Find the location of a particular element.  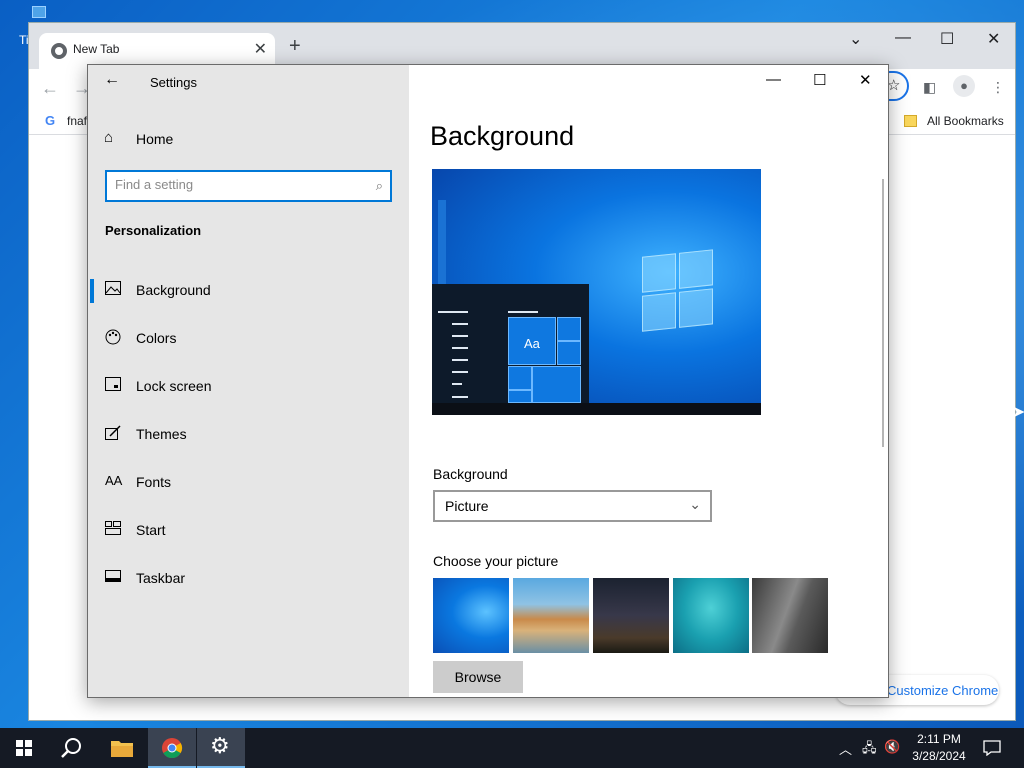

chrome-favicon-icon is located at coordinates (59, 51).